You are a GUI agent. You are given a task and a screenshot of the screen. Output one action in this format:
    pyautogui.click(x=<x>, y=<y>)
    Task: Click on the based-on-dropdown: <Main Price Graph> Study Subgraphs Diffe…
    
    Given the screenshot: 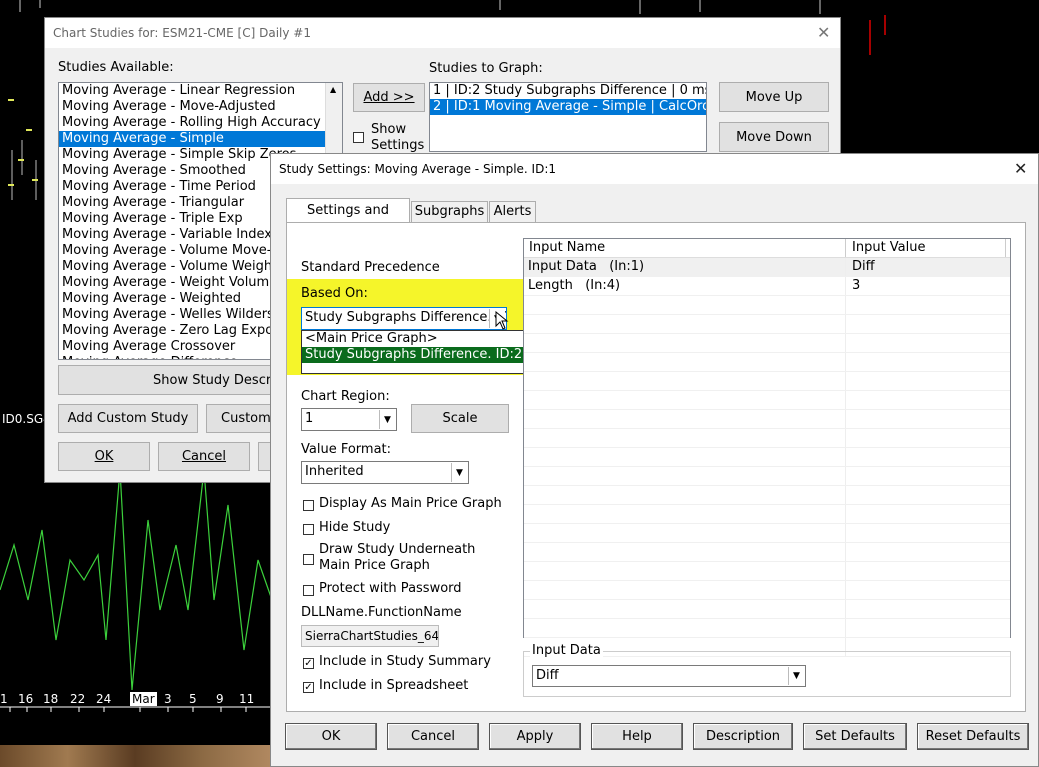 What is the action you would take?
    pyautogui.click(x=413, y=352)
    